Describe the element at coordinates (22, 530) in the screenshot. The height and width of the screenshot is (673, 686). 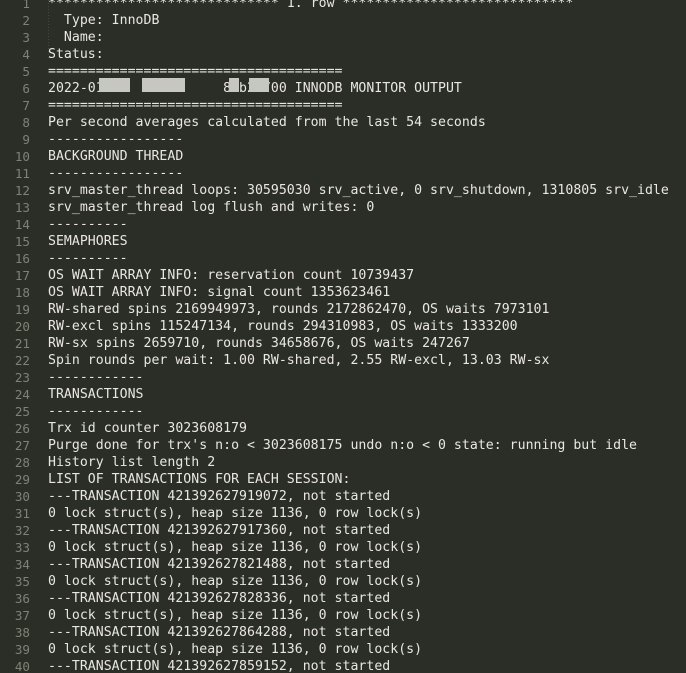
I see `line-number: 32` at that location.